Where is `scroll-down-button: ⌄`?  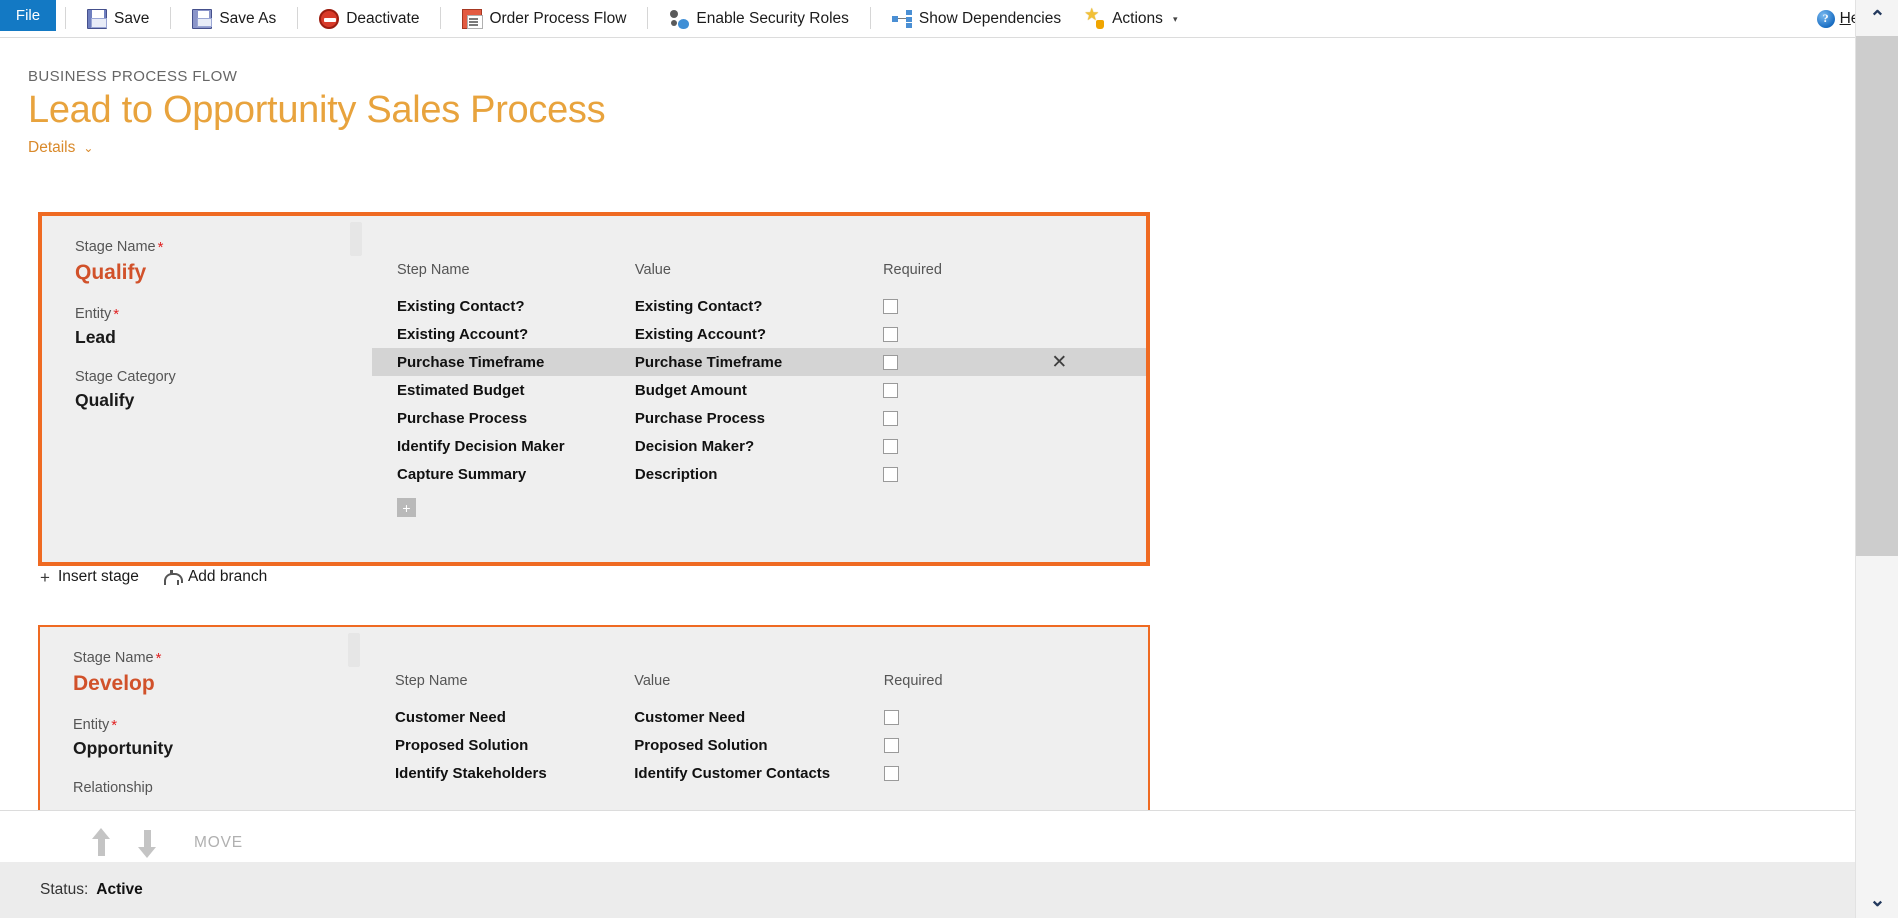 scroll-down-button: ⌄ is located at coordinates (1877, 900).